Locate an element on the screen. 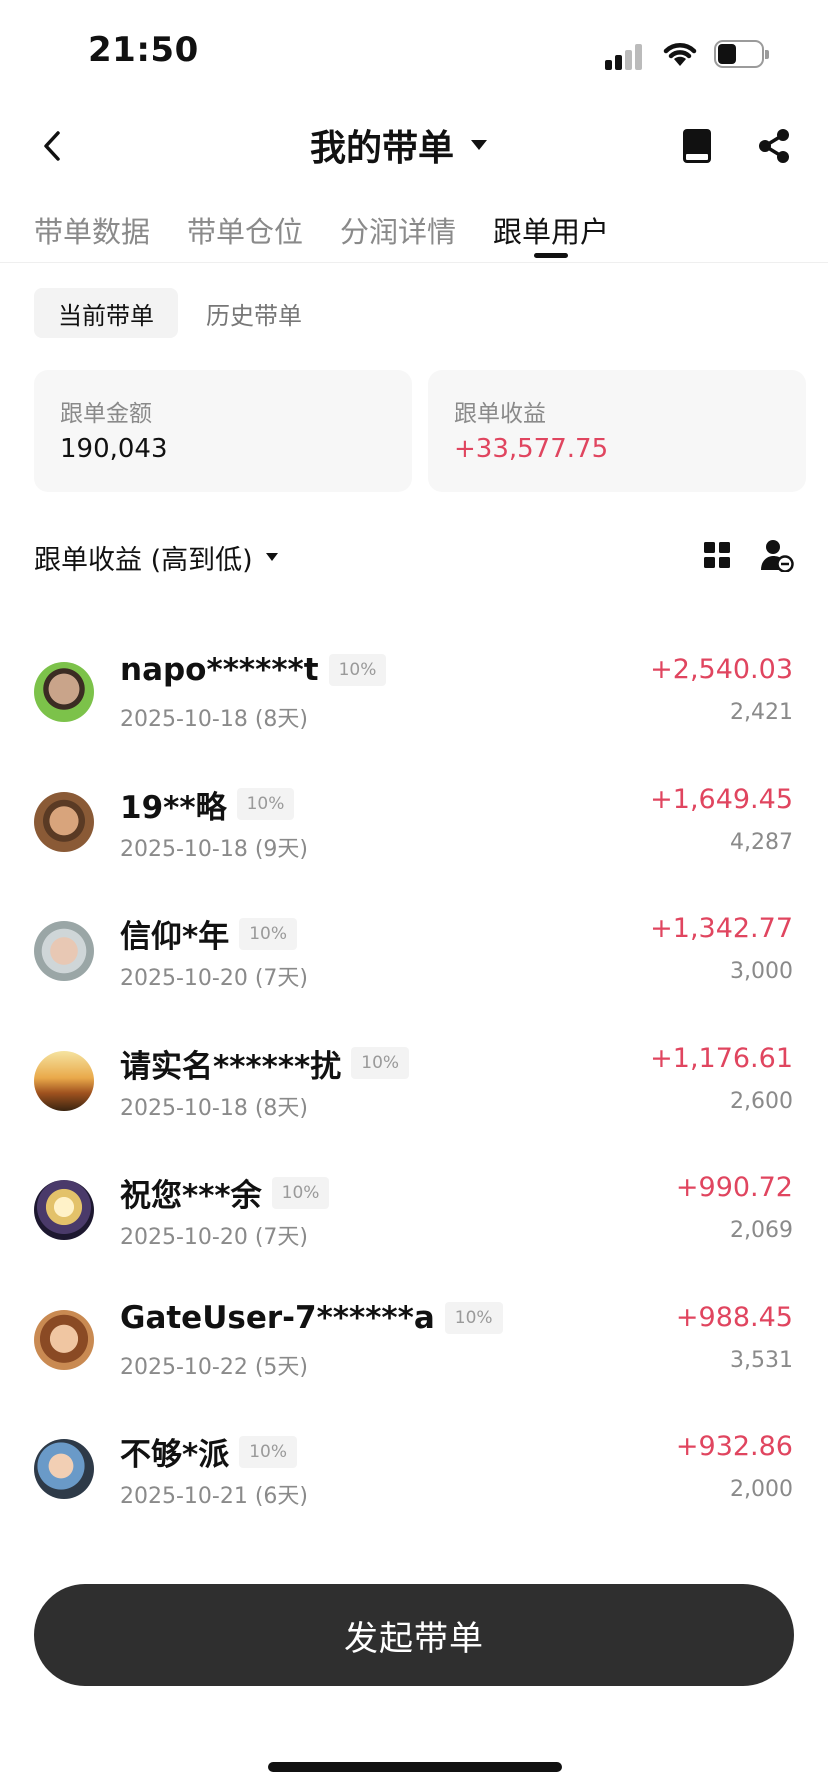 The width and height of the screenshot is (828, 1792). user-name: 19**略 is located at coordinates (173, 807).